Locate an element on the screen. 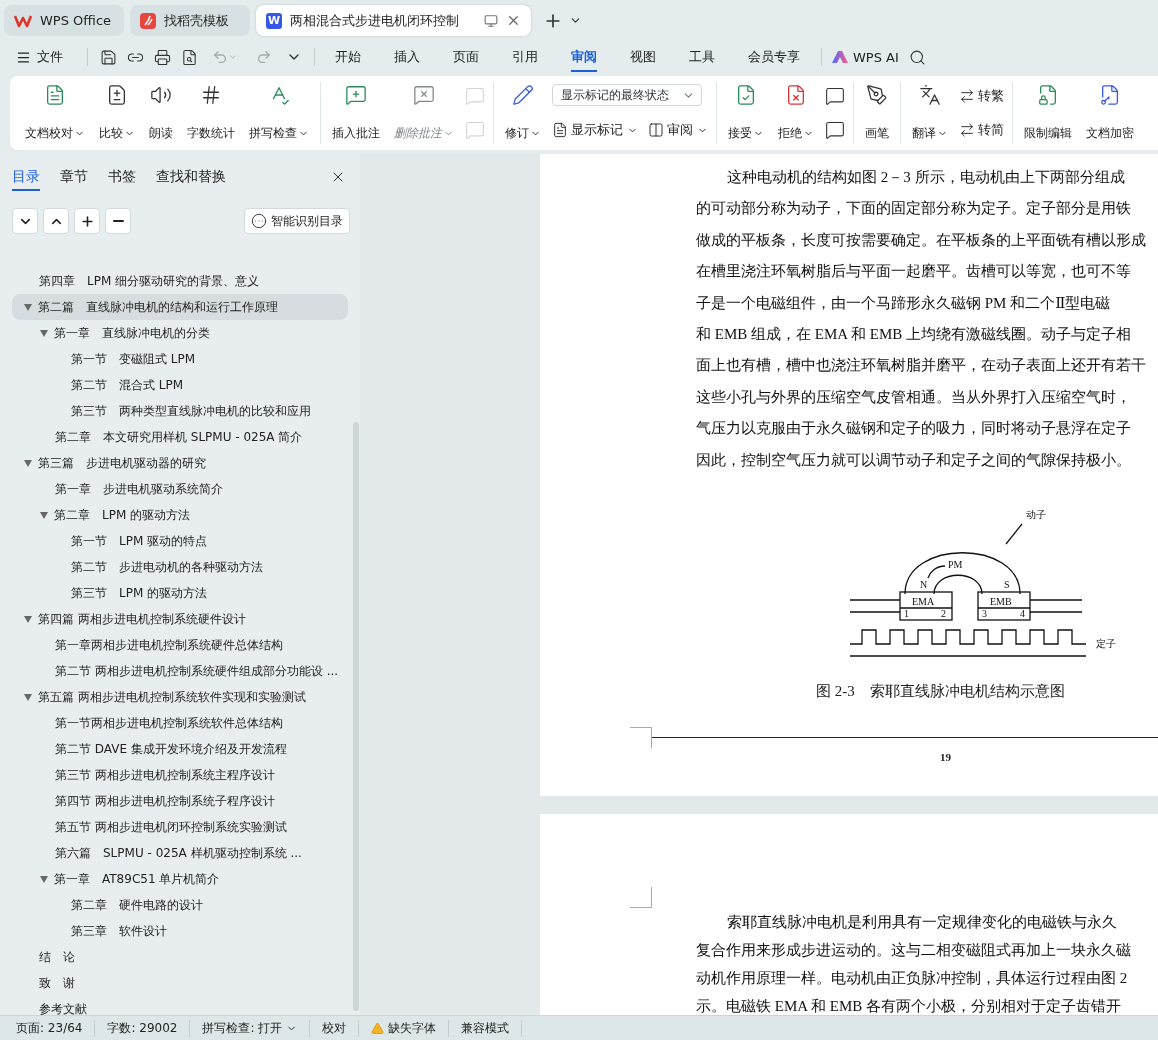  outline-item: 第四章 LPM 细分驱动研究的背景、意义 is located at coordinates (180, 281).